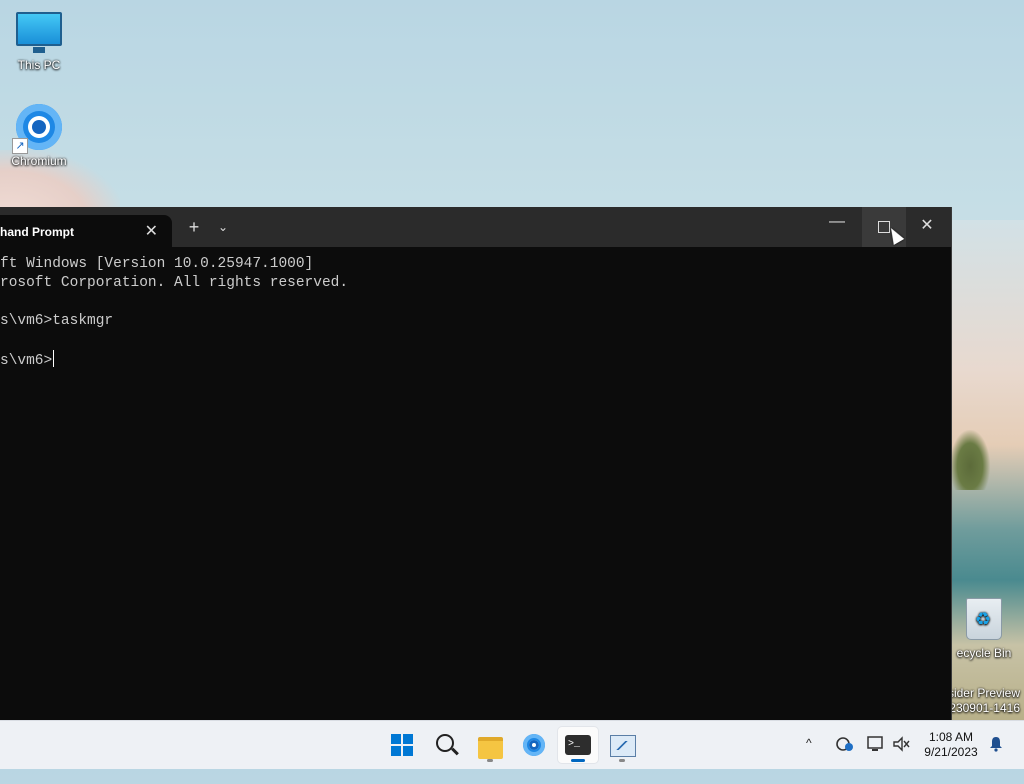 Image resolution: width=1024 pixels, height=784 pixels. What do you see at coordinates (512, 744) in the screenshot?
I see `taskbar: >_ ^ 1:08 AM 9/21/2023` at bounding box center [512, 744].